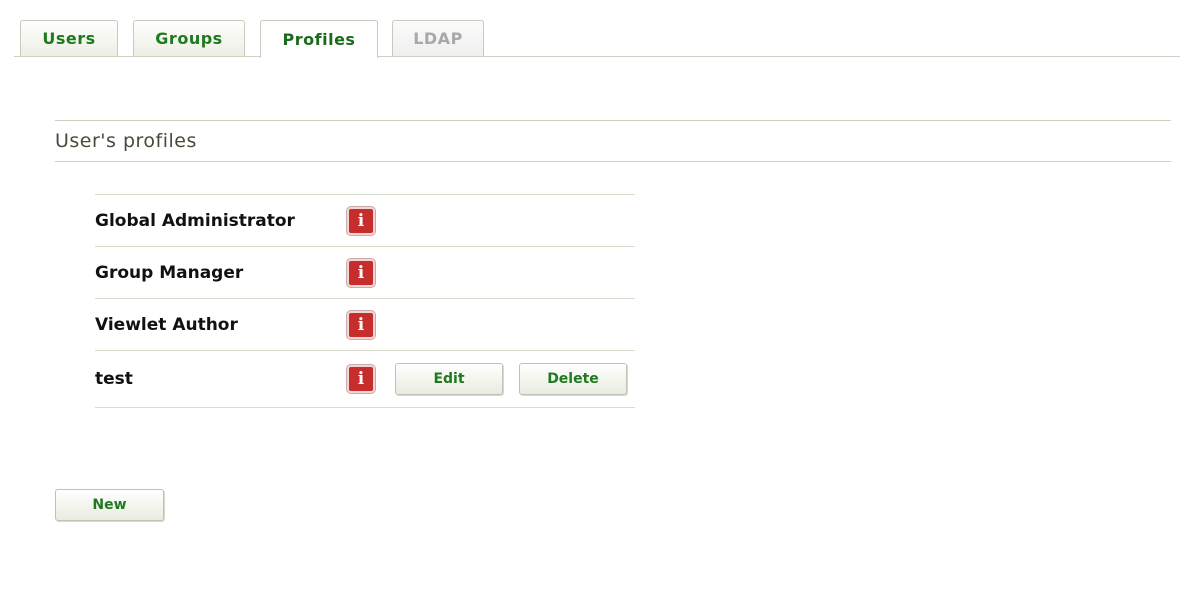 The height and width of the screenshot is (600, 1189). I want to click on list-item: Global Administrator i, so click(365, 221).